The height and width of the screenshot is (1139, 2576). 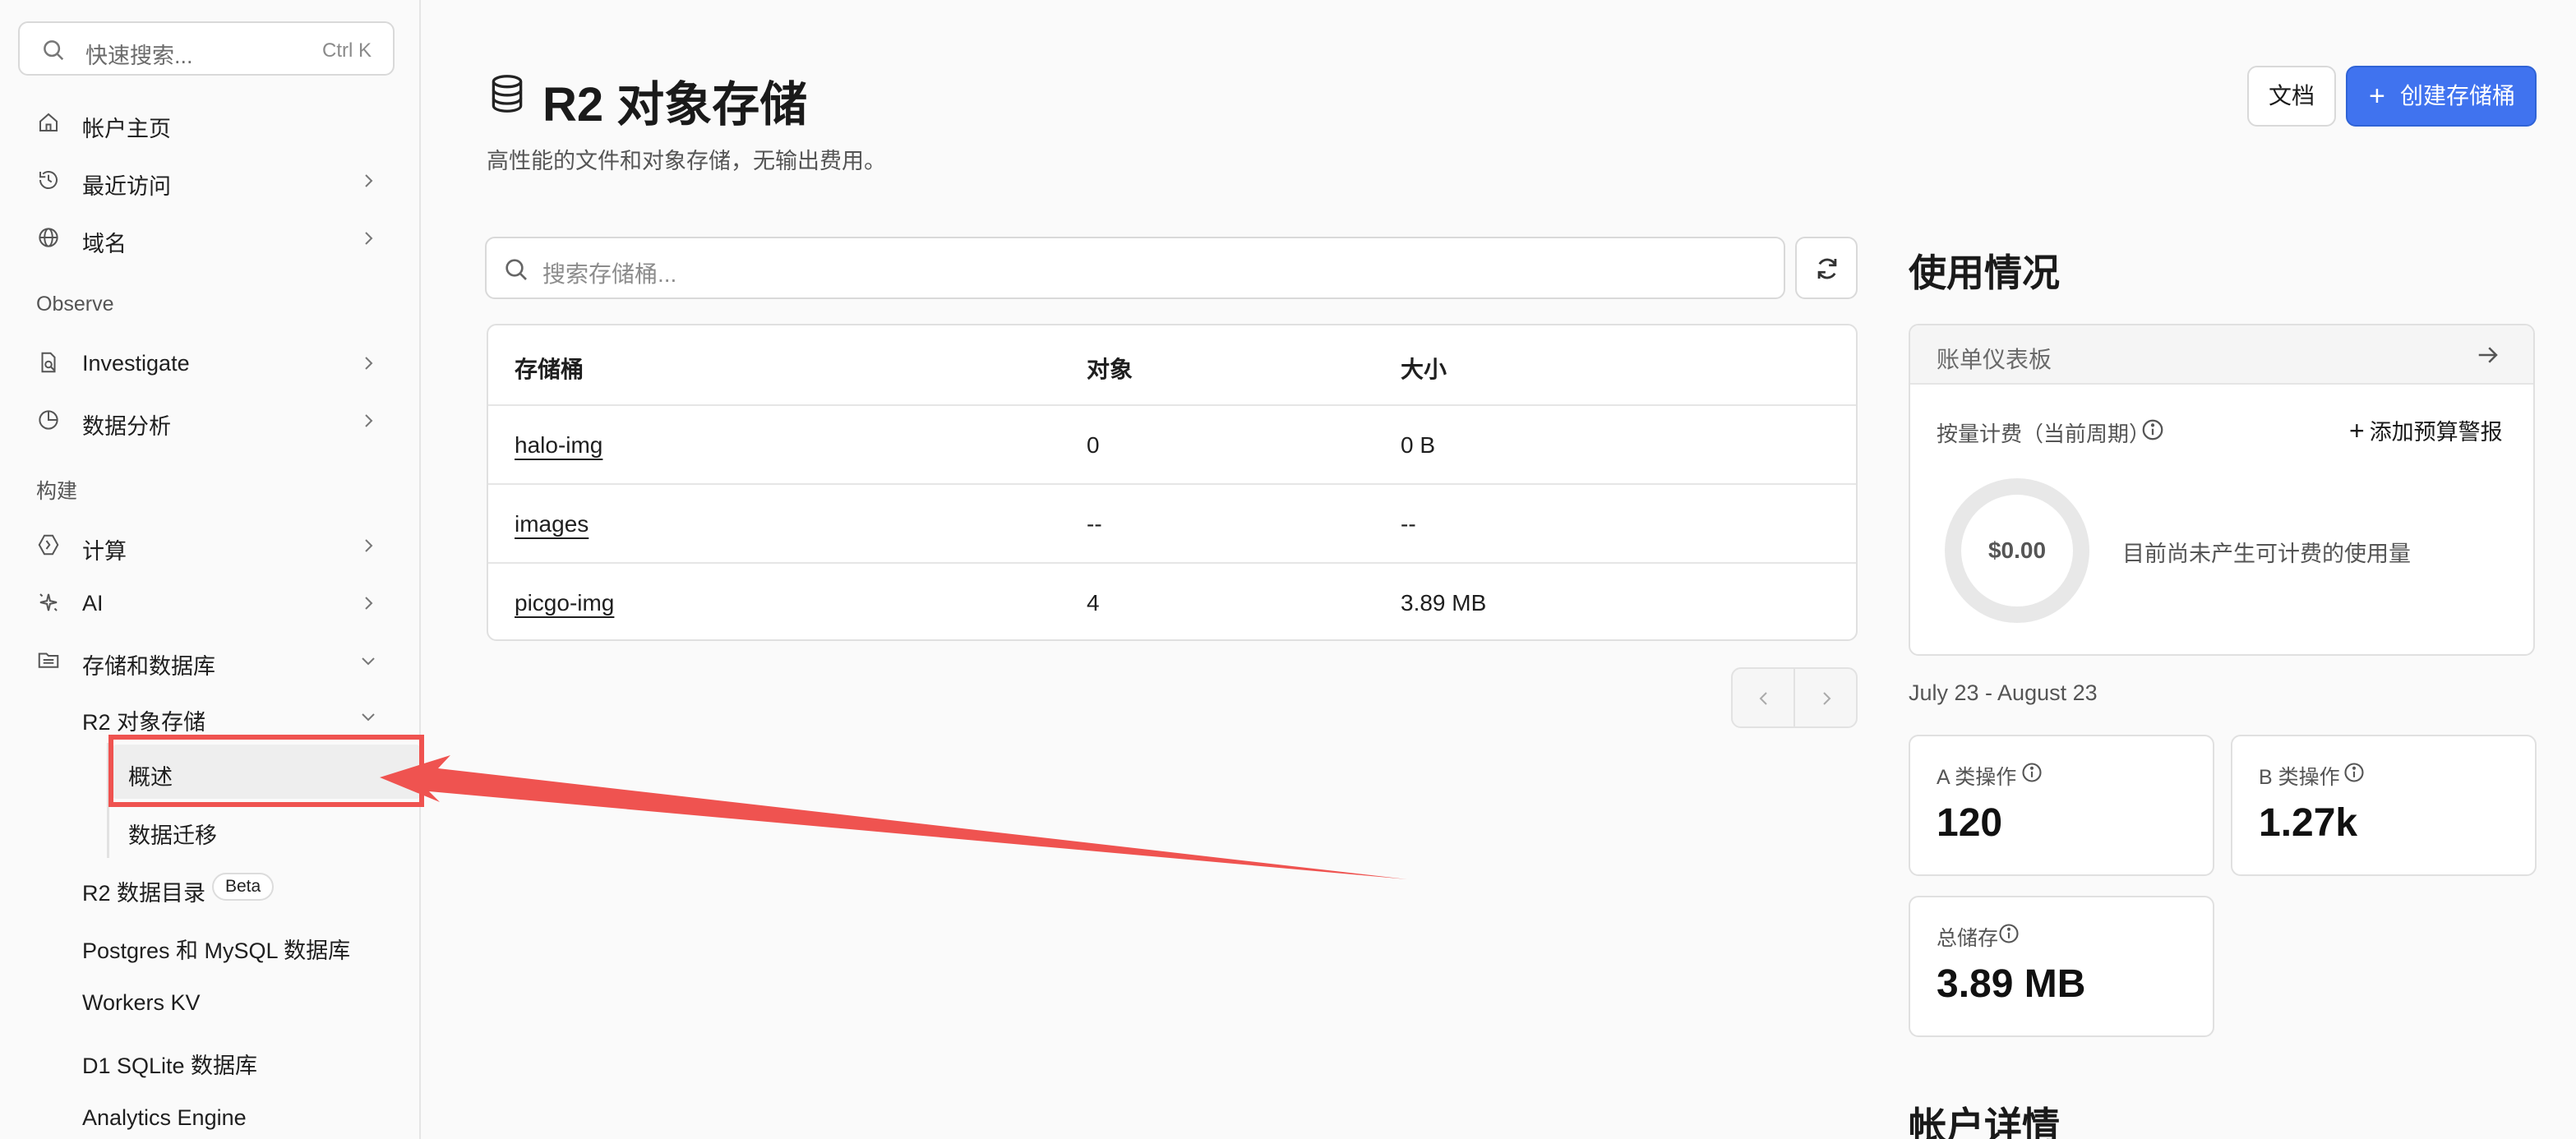 What do you see at coordinates (1172, 443) in the screenshot?
I see `table-row: halo-img 0 0 B` at bounding box center [1172, 443].